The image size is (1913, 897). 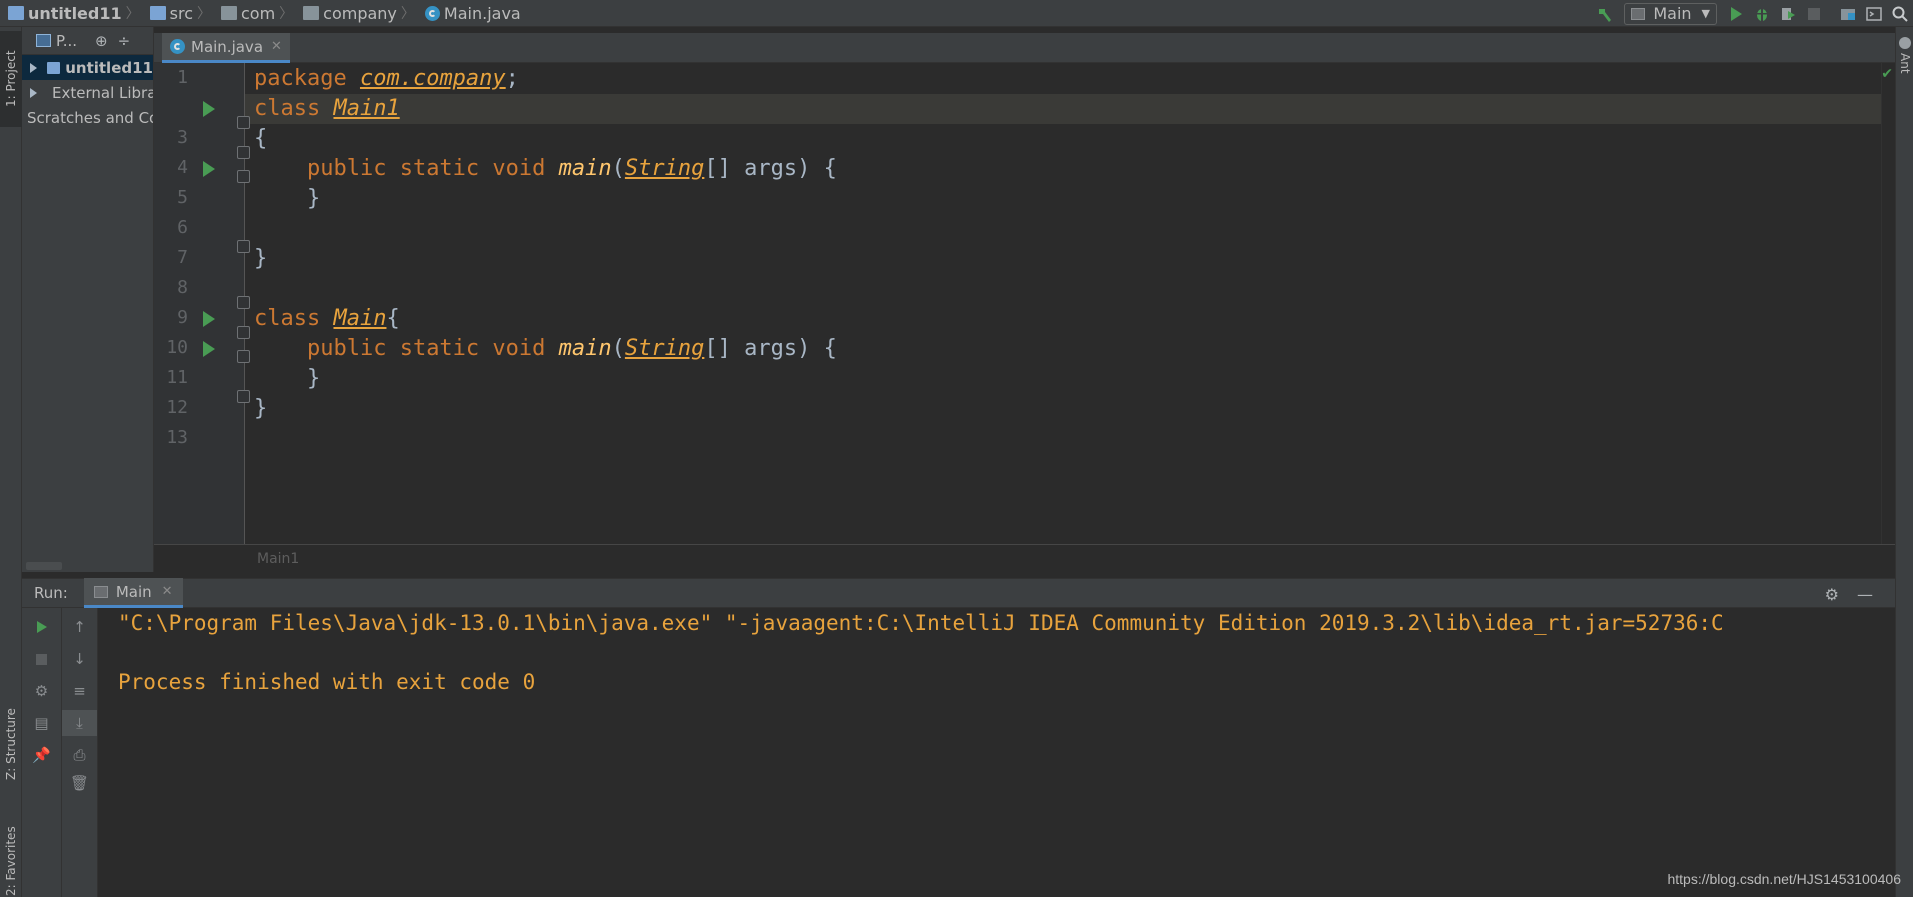 I want to click on run-configuration-select: Main ▼, so click(x=1670, y=13).